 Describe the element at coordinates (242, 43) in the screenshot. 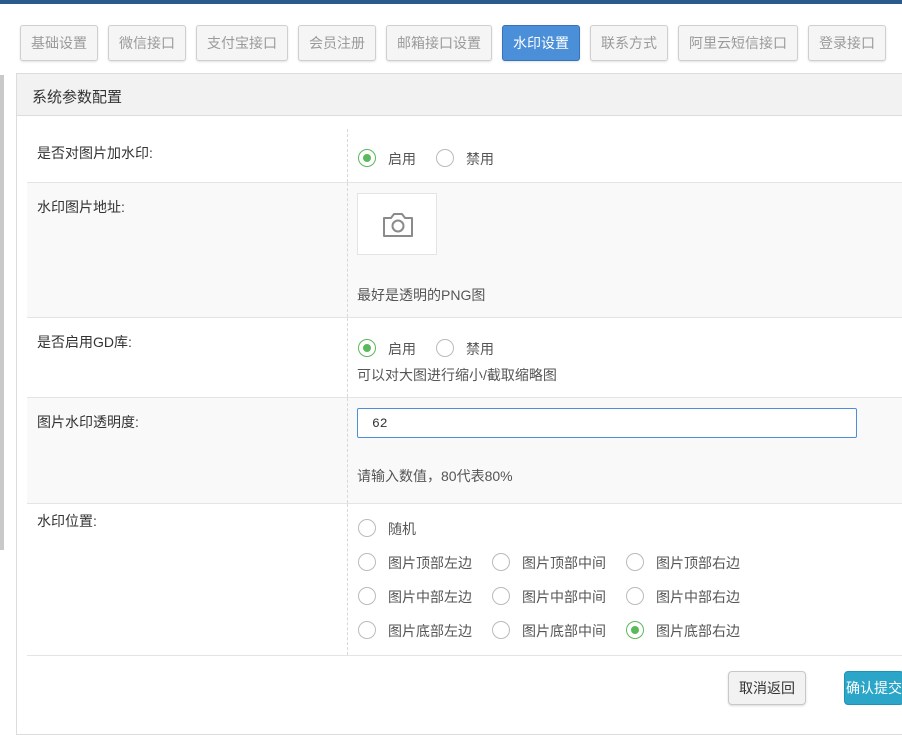

I see `tab-alipay-api: 支付宝接口` at that location.